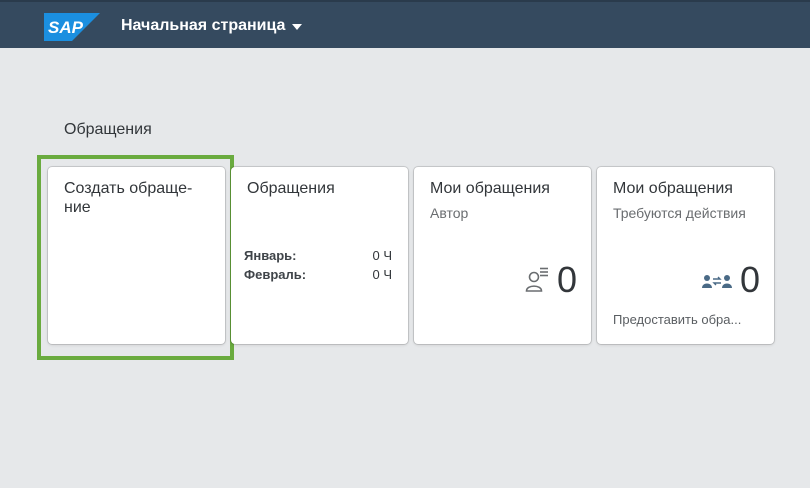 The height and width of the screenshot is (488, 810). What do you see at coordinates (716, 281) in the screenshot?
I see `people-exchange-icon` at bounding box center [716, 281].